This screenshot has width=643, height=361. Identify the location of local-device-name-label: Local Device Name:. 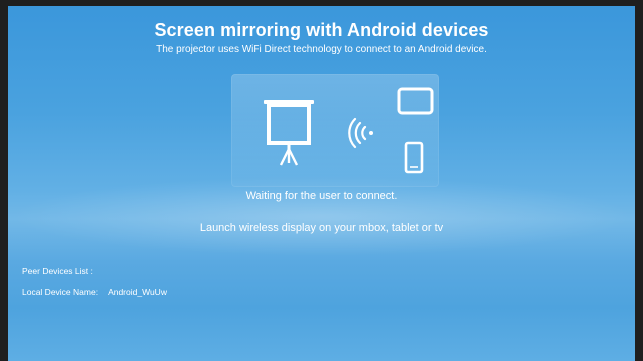
(60, 292).